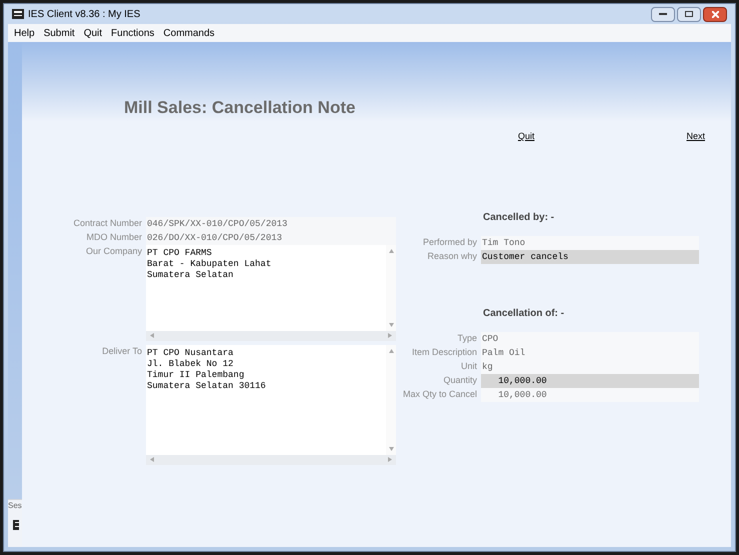  What do you see at coordinates (59, 33) in the screenshot?
I see `menu-item: Submit` at bounding box center [59, 33].